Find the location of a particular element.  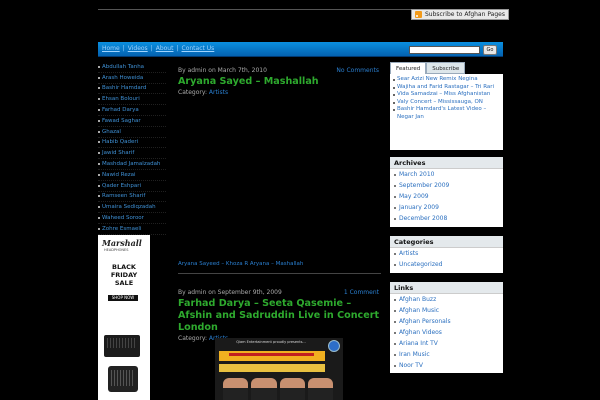

blogroll-link: Afghan Personals is located at coordinates (446, 321).